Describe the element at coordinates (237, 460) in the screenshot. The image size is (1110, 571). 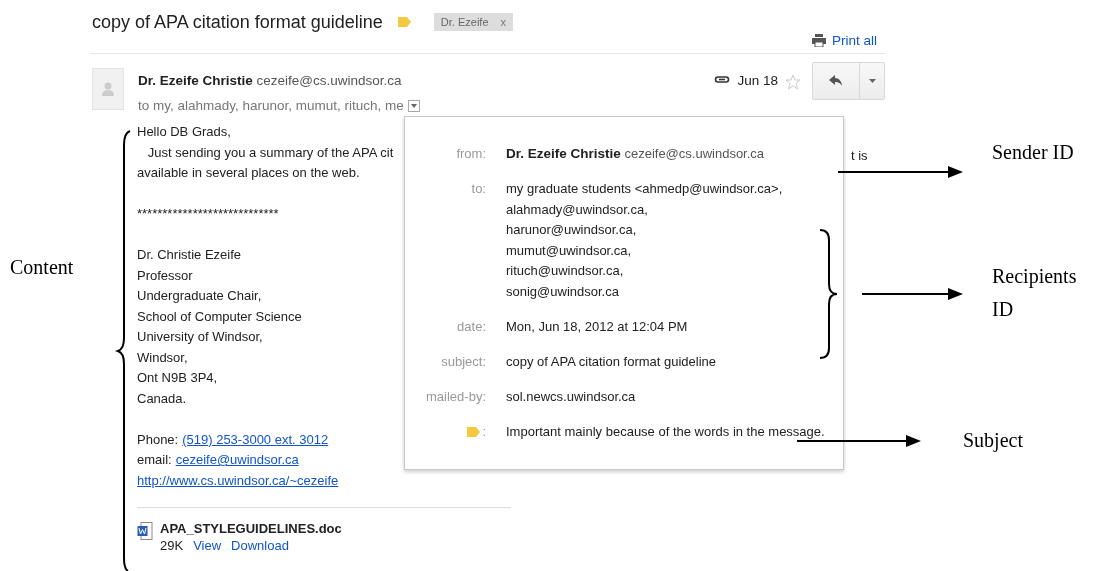
I see `contact-link: cezeife@uwindsor.ca` at that location.